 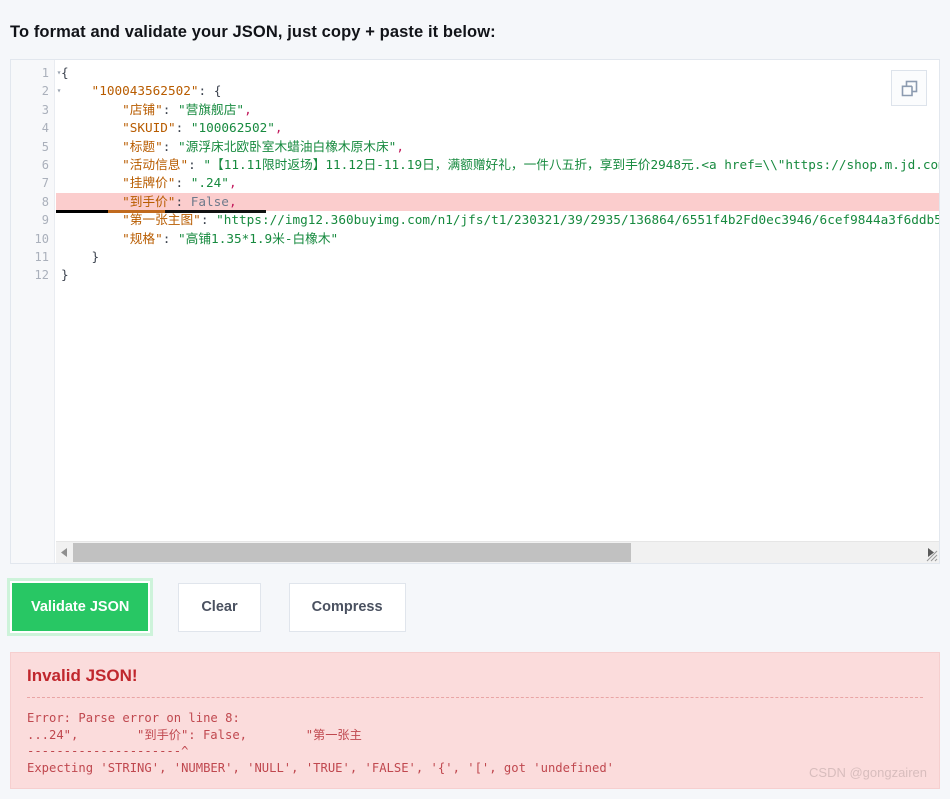 What do you see at coordinates (45, 109) in the screenshot?
I see `gutter-line-3: 3` at bounding box center [45, 109].